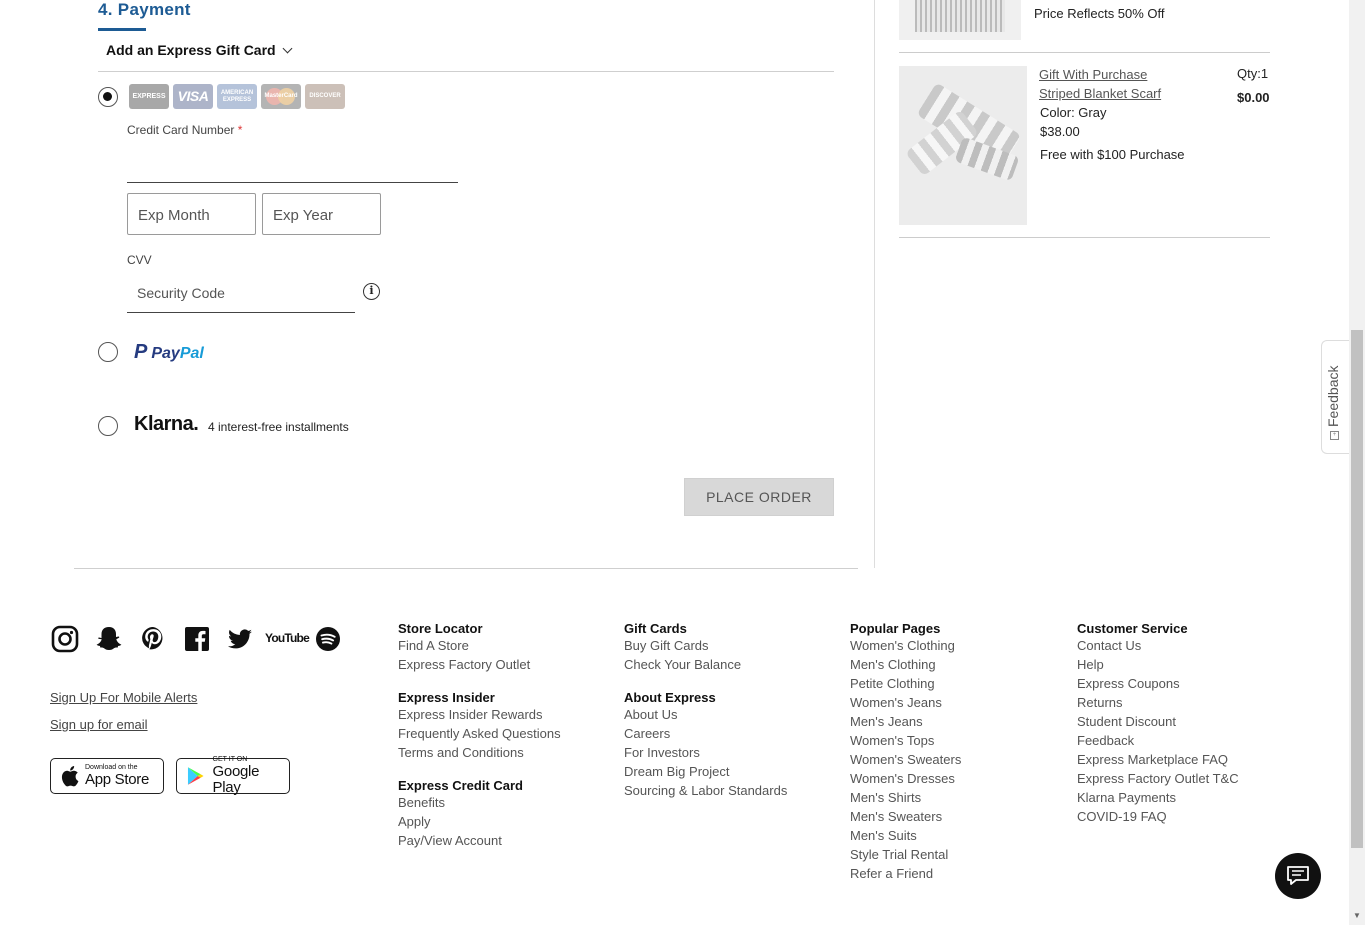 The height and width of the screenshot is (925, 1365). Describe the element at coordinates (281, 96) in the screenshot. I see `mastercard-label: MasterCard` at that location.